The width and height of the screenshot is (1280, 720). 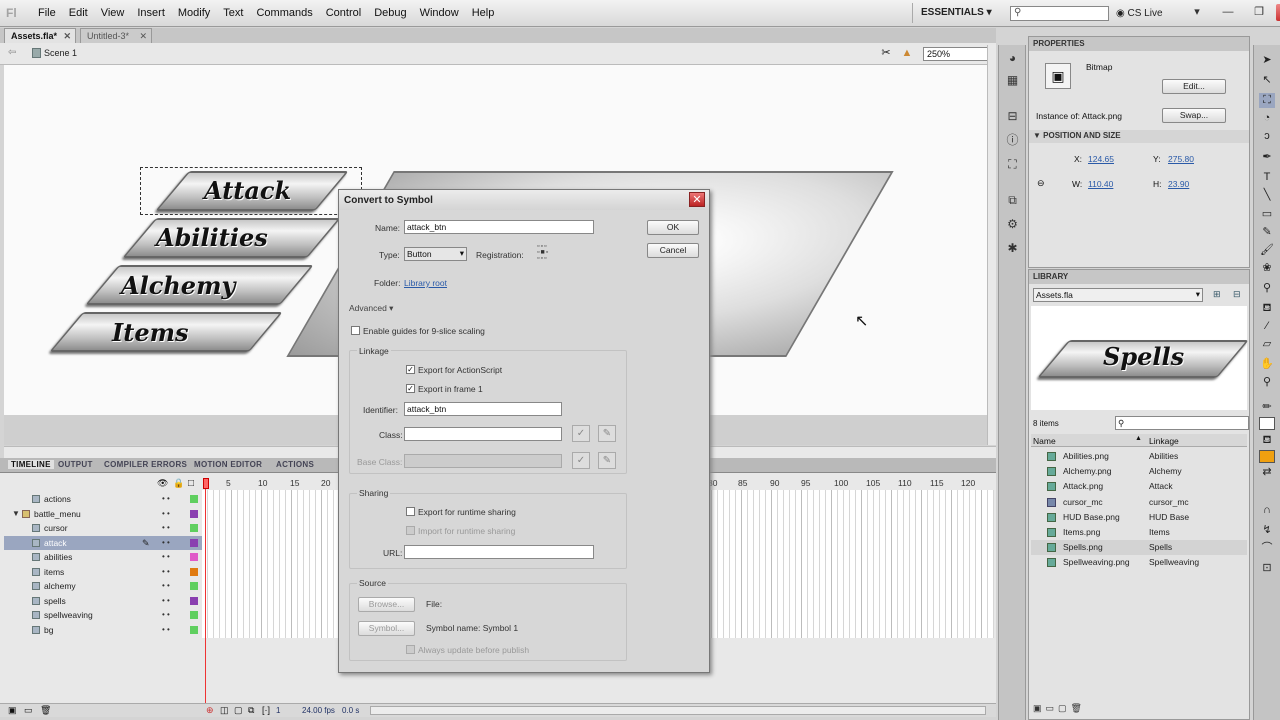 What do you see at coordinates (410, 369) in the screenshot?
I see `export-actionscript-checkbox: ✓` at bounding box center [410, 369].